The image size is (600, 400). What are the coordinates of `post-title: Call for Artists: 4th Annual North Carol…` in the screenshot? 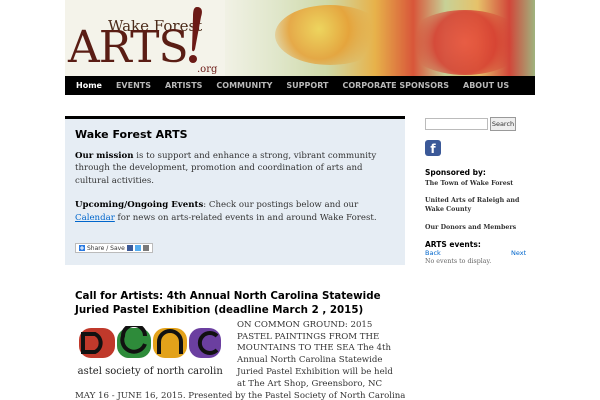 It's located at (237, 303).